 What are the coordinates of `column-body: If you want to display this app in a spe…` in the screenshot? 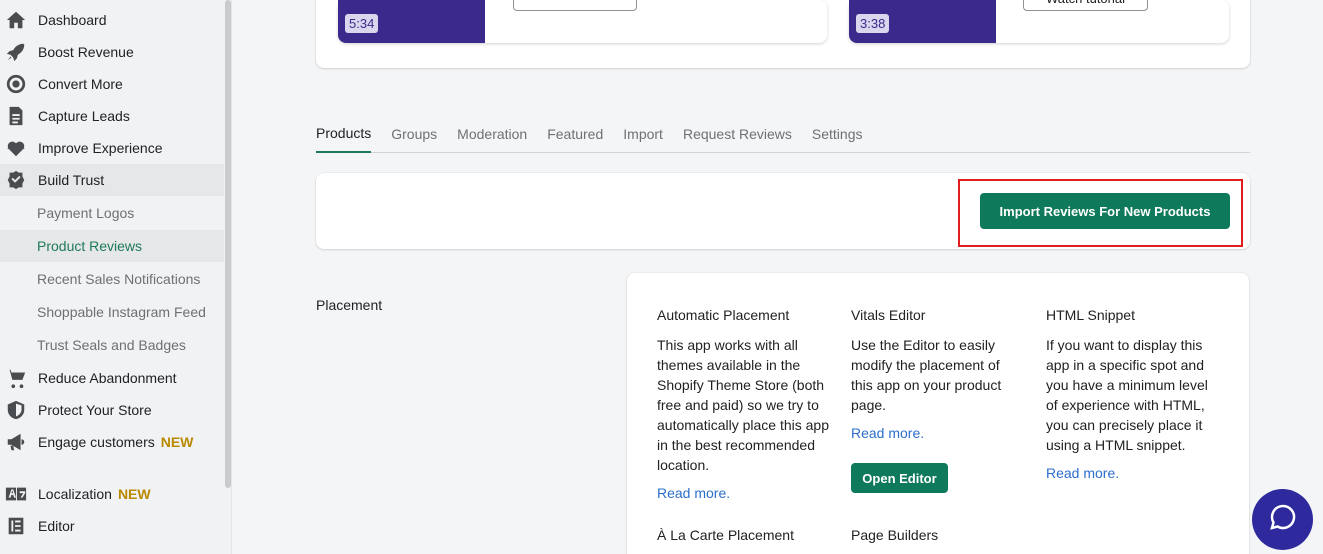 It's located at (1127, 395).